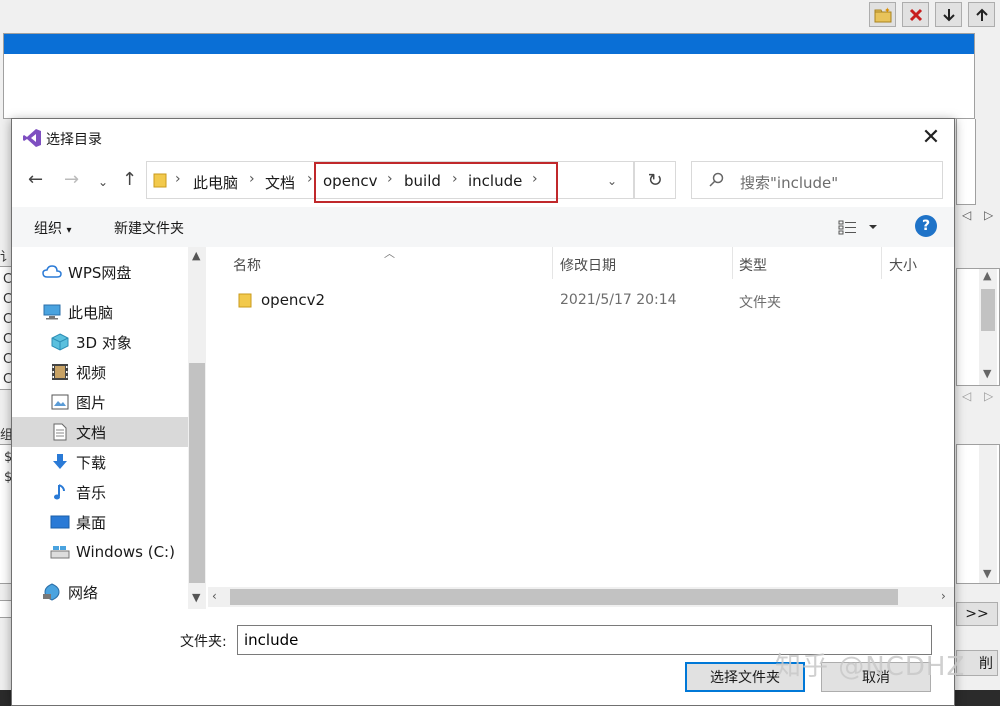 Image resolution: width=1000 pixels, height=706 pixels. I want to click on organize-menu: 组织 ▾, so click(52, 228).